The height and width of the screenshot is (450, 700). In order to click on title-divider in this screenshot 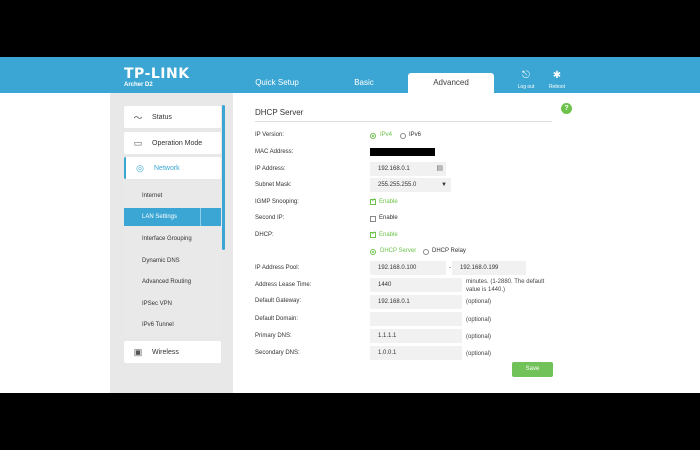, I will do `click(403, 121)`.